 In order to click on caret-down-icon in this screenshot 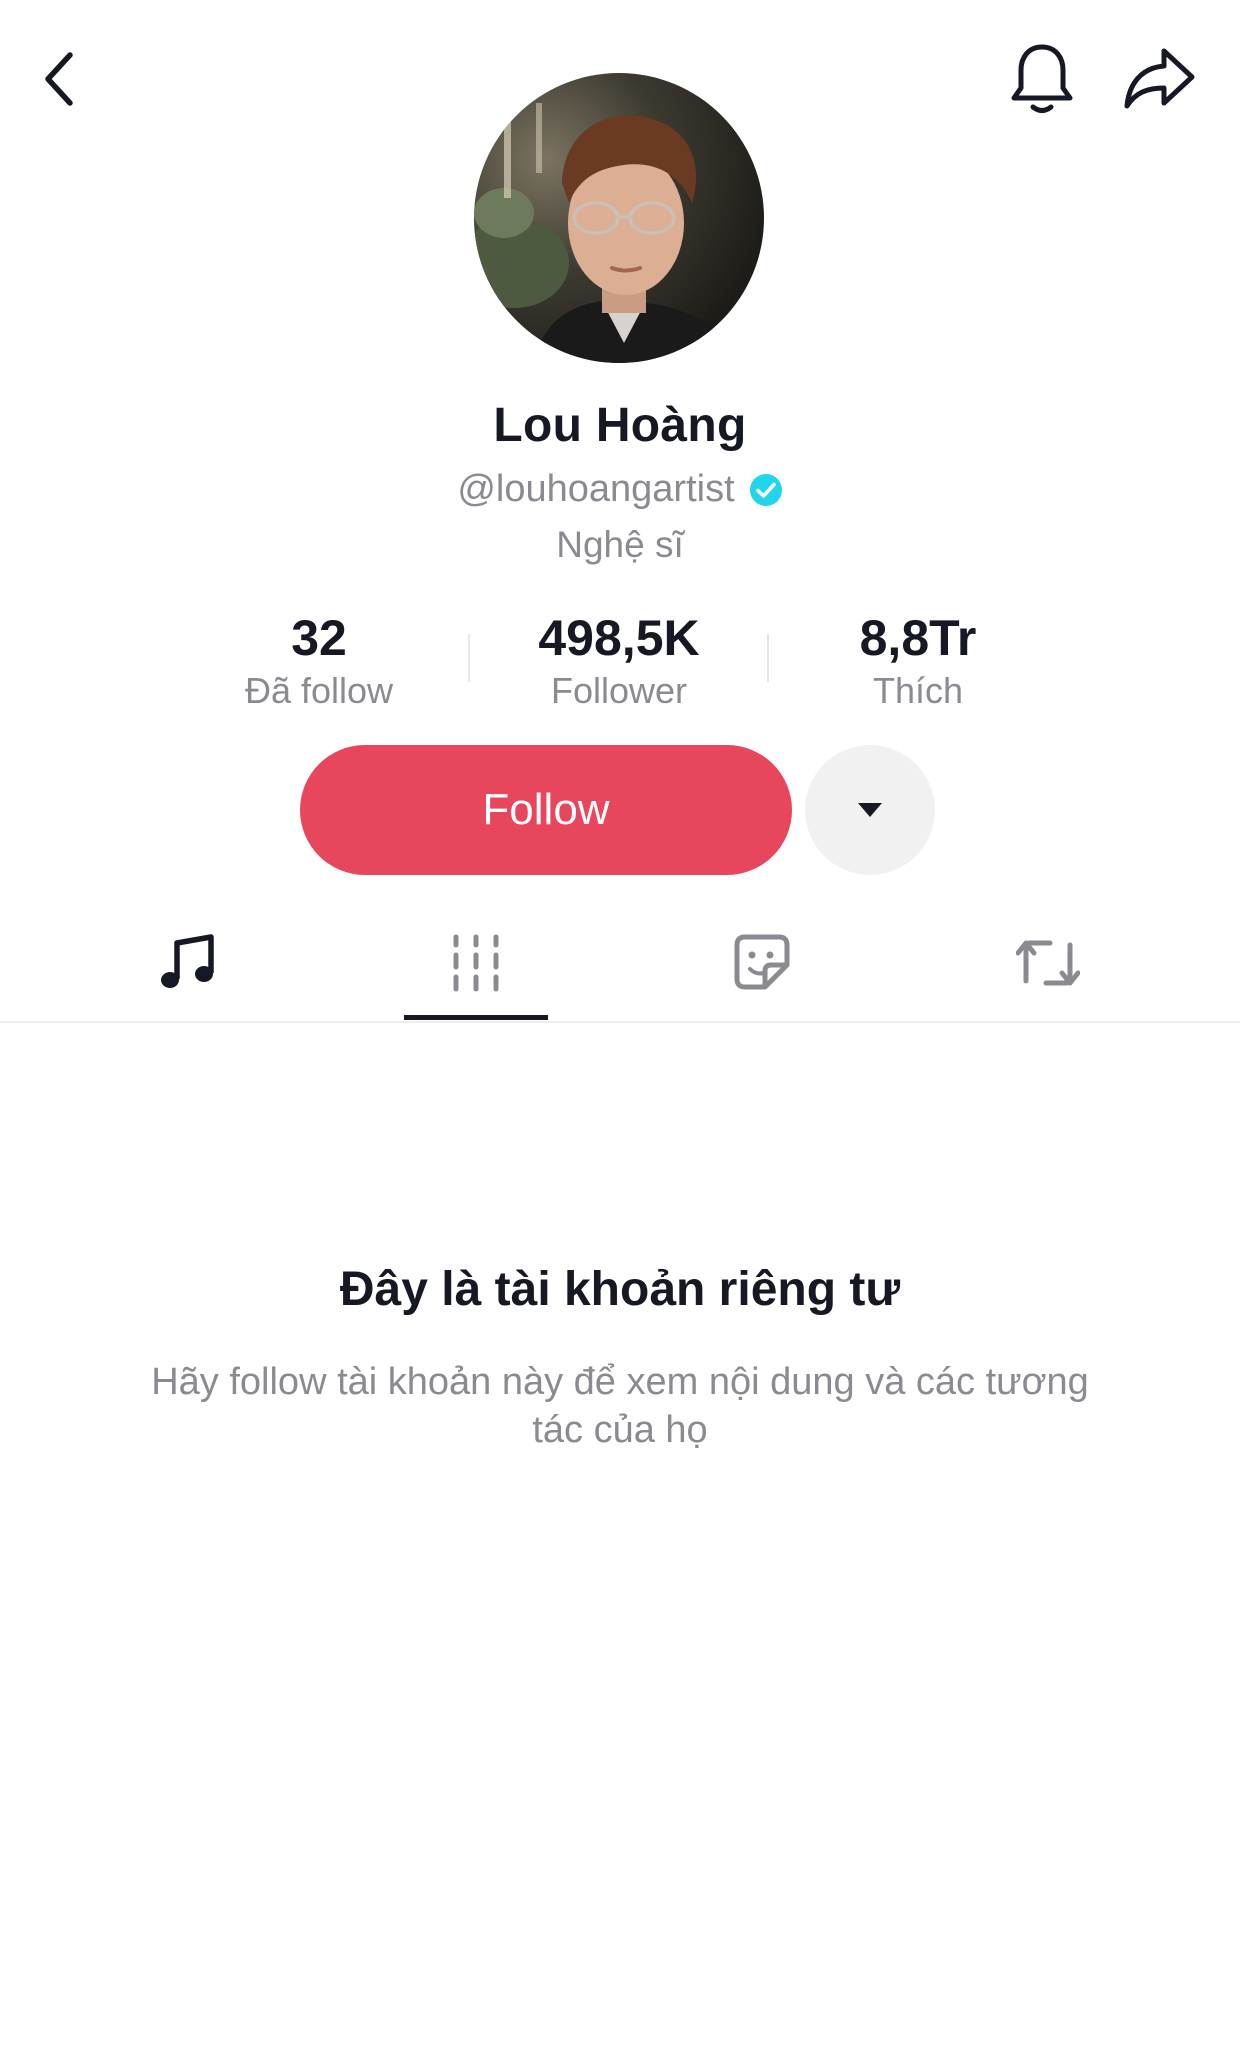, I will do `click(870, 810)`.